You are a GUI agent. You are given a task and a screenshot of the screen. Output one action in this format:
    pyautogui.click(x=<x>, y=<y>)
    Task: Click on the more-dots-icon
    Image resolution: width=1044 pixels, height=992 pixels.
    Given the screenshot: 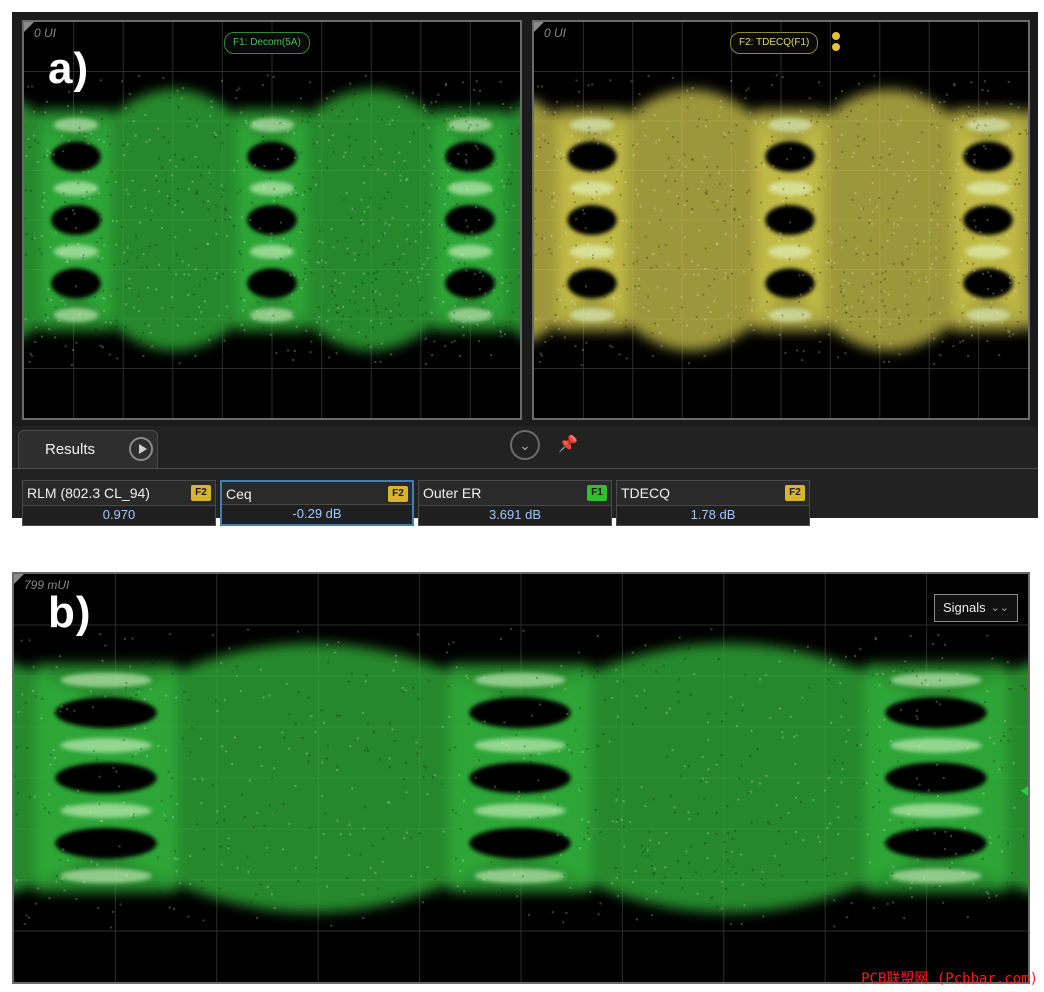 What is the action you would take?
    pyautogui.click(x=836, y=41)
    